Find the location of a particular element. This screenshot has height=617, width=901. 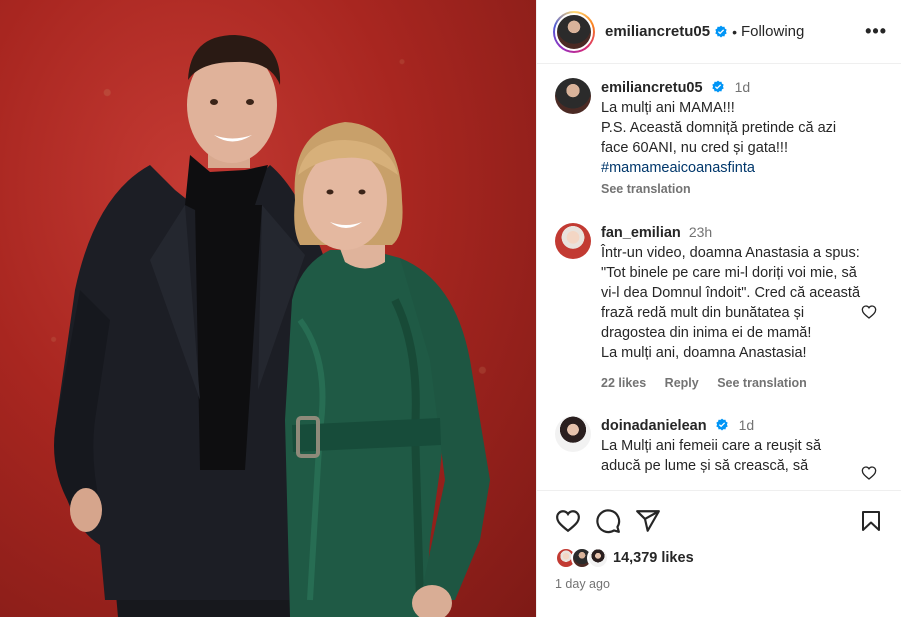

comment-text: La mulți ani, doamna Anastasia! is located at coordinates (704, 353).